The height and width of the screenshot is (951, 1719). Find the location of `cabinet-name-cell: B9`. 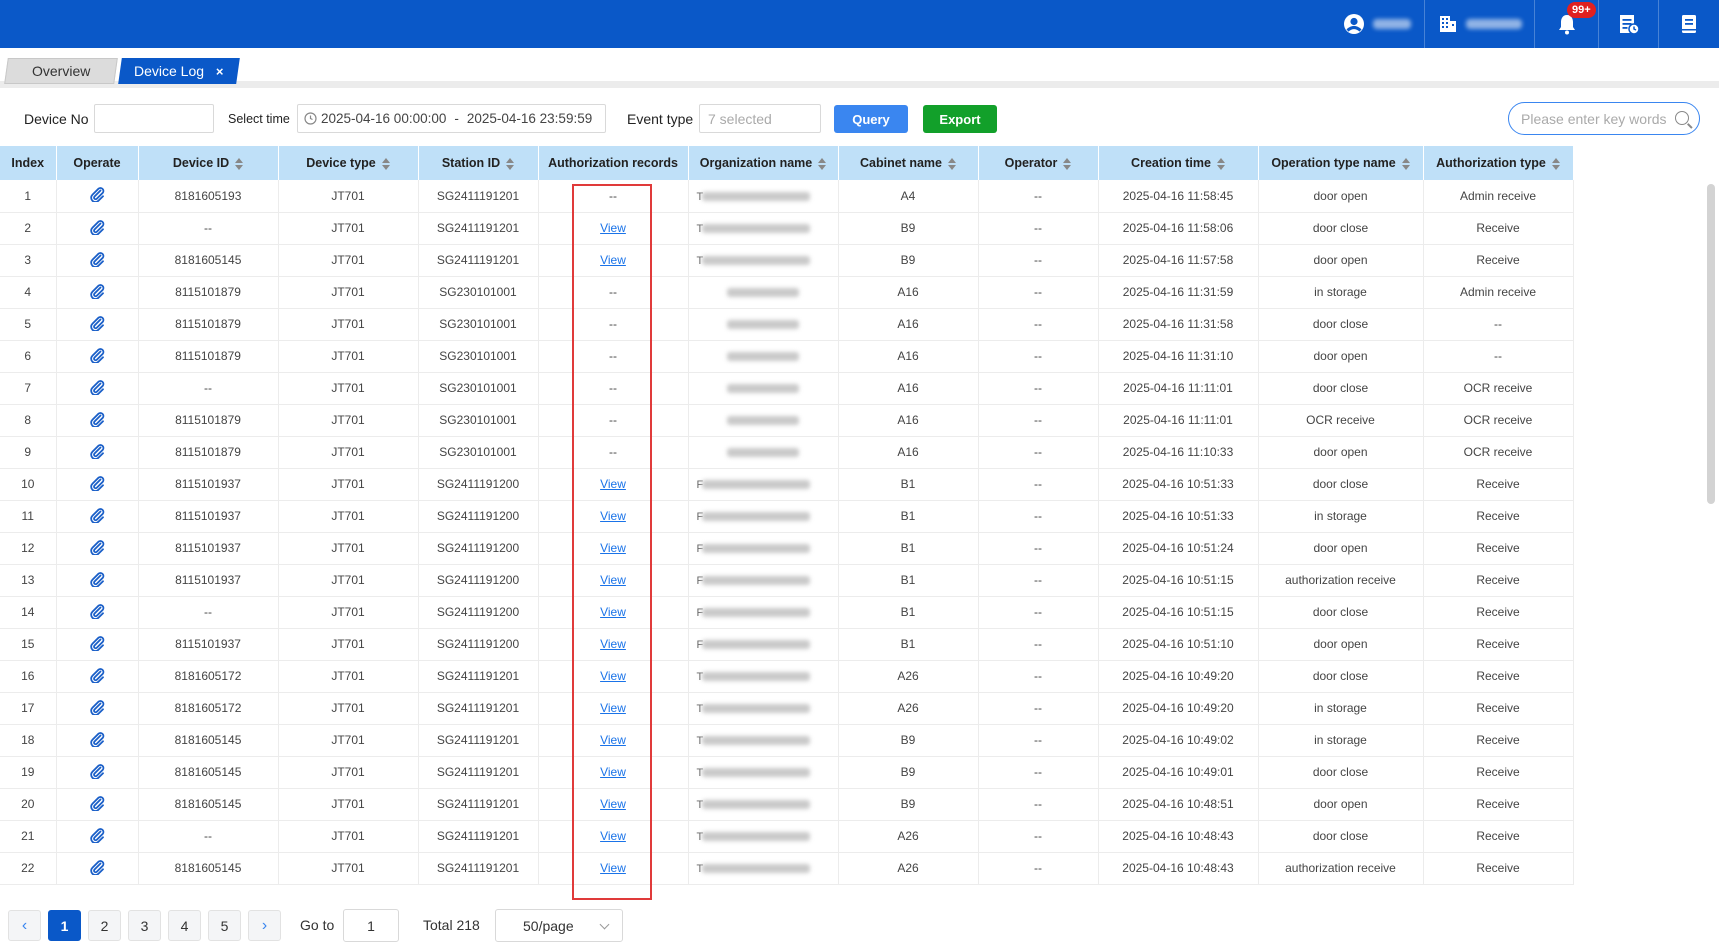

cabinet-name-cell: B9 is located at coordinates (908, 228).